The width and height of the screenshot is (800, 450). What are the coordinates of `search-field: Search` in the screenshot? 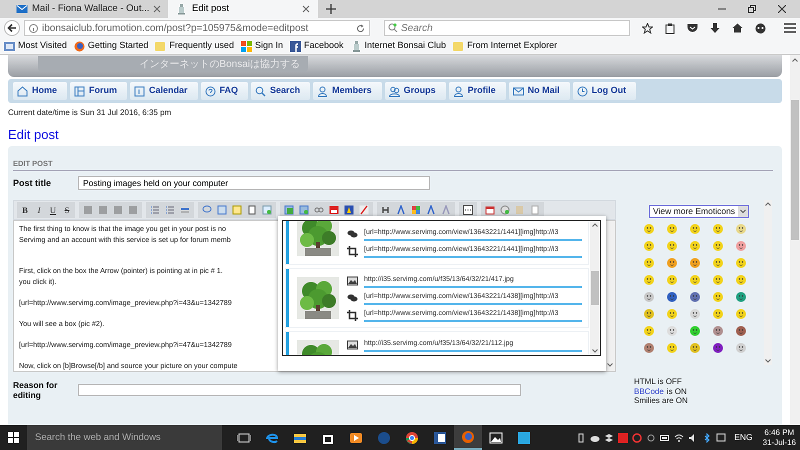 It's located at (507, 28).